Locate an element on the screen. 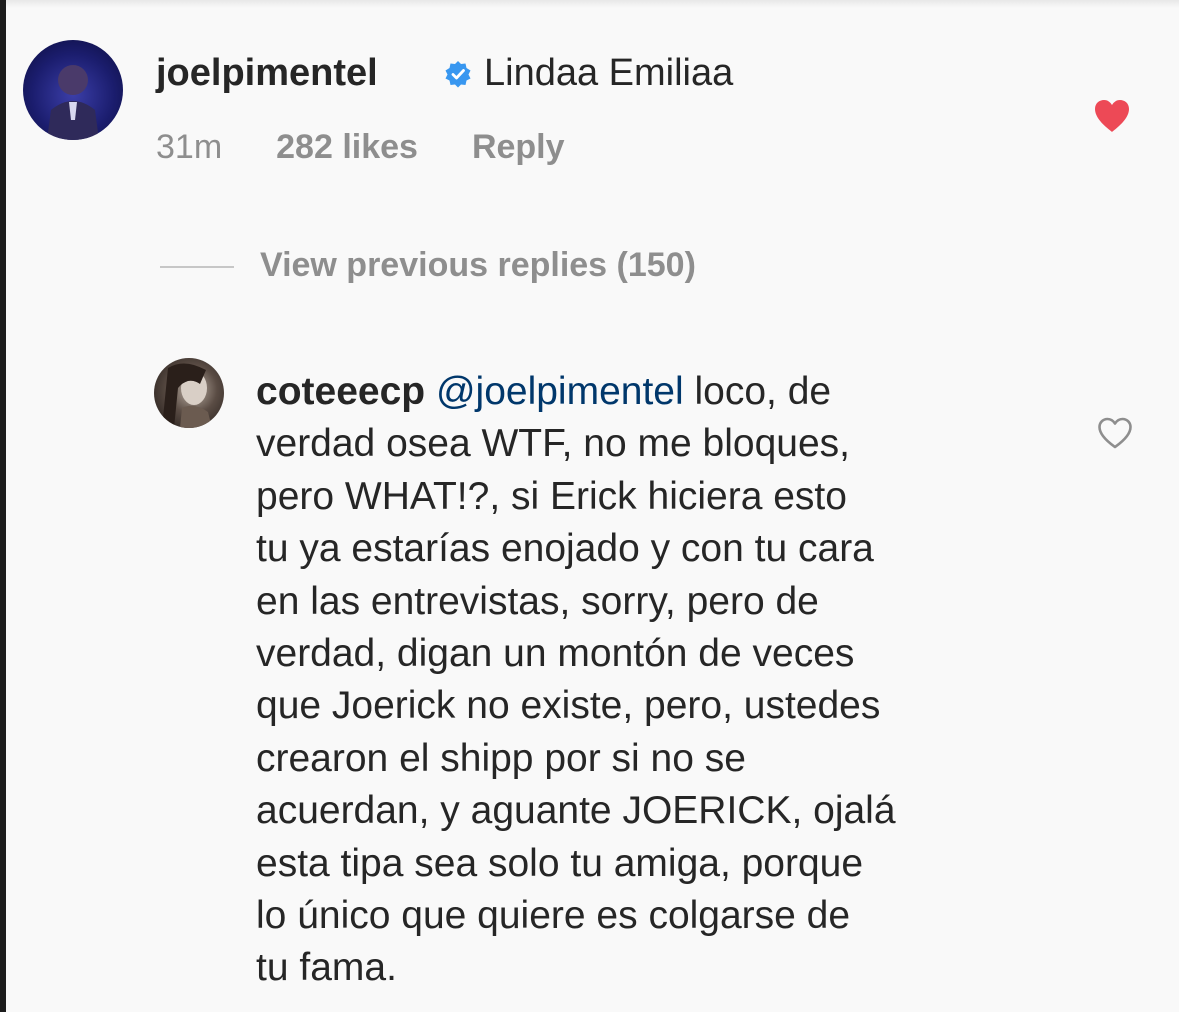 The width and height of the screenshot is (1179, 1012). heart-outline-icon is located at coordinates (1115, 433).